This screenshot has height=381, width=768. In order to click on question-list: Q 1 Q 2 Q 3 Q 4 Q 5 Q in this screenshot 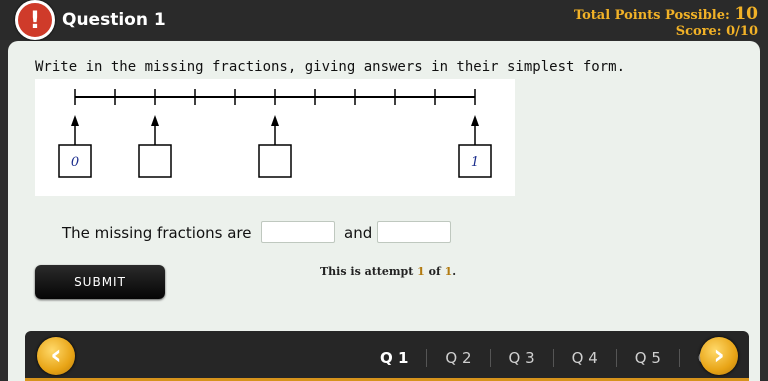, I will do `click(545, 358)`.